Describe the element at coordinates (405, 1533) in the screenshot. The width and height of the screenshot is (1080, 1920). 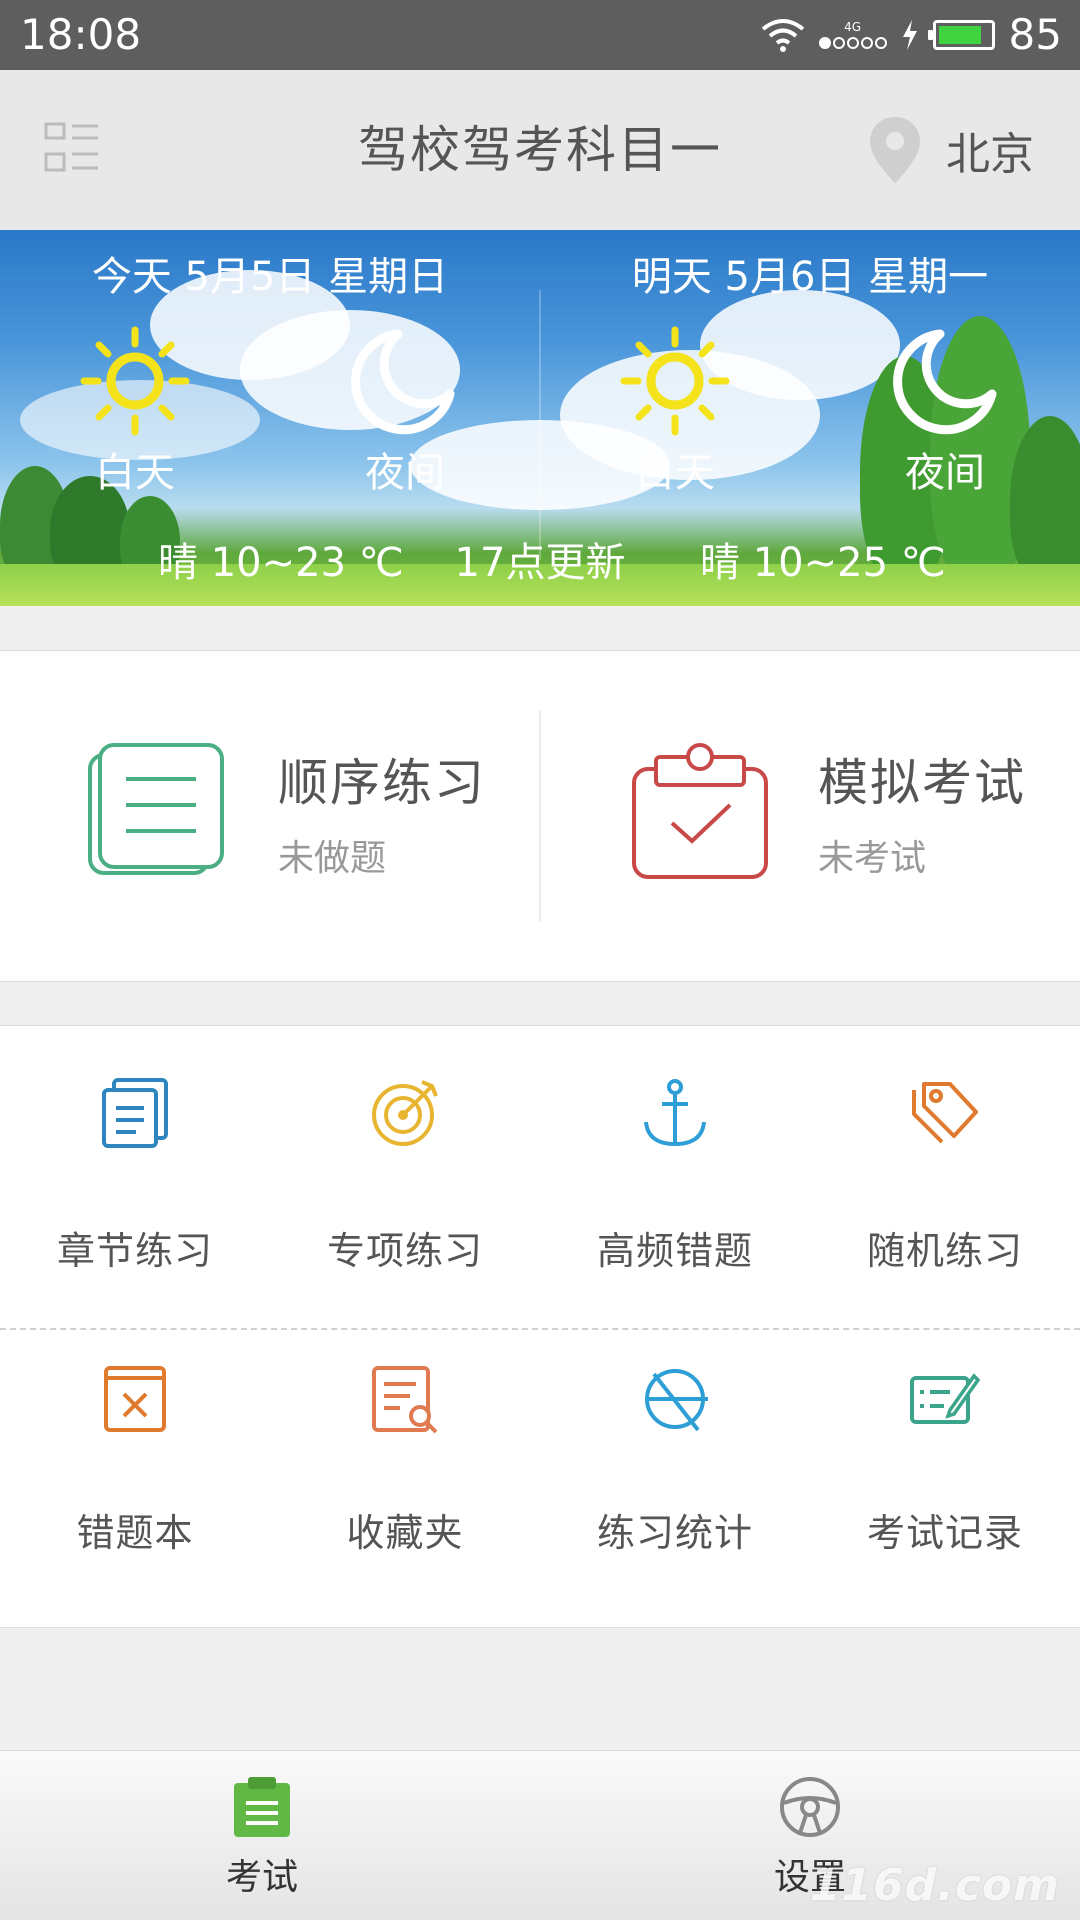
I see `grid-label: 收藏夹` at that location.